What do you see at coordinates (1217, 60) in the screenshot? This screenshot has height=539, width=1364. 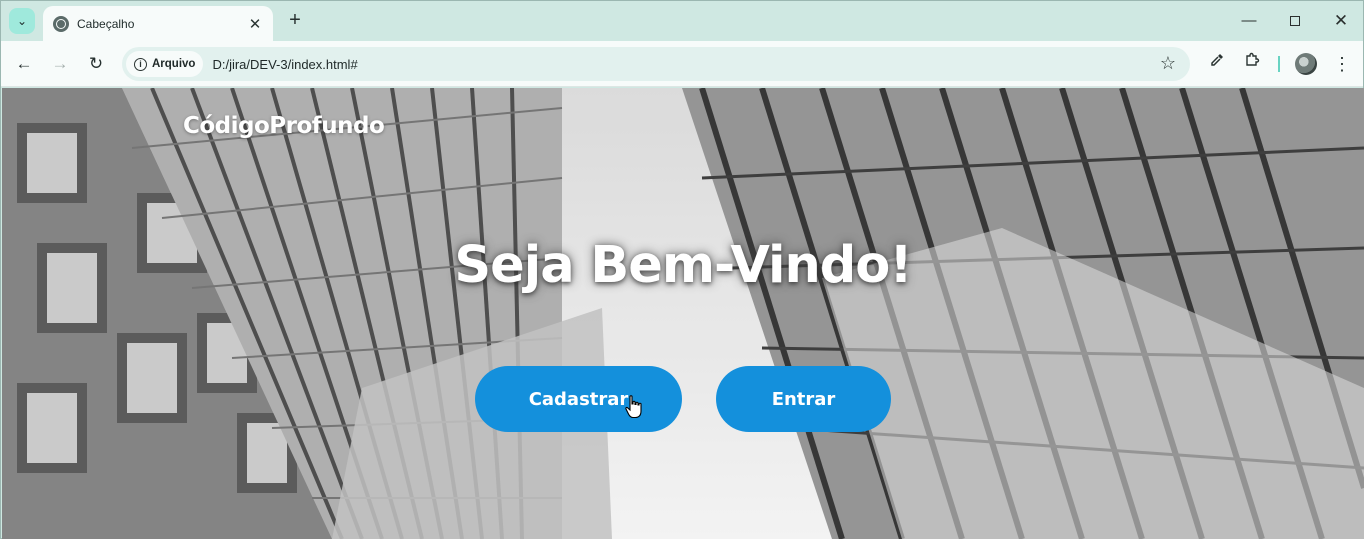 I see `eyedropper-icon` at bounding box center [1217, 60].